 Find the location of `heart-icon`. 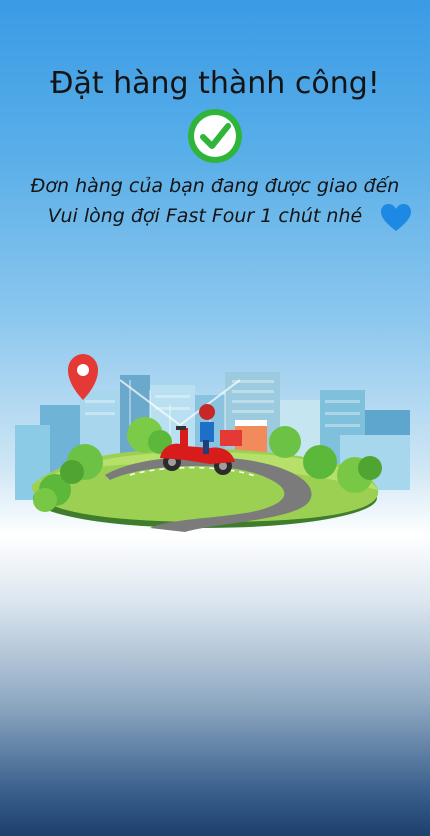

heart-icon is located at coordinates (396, 217).